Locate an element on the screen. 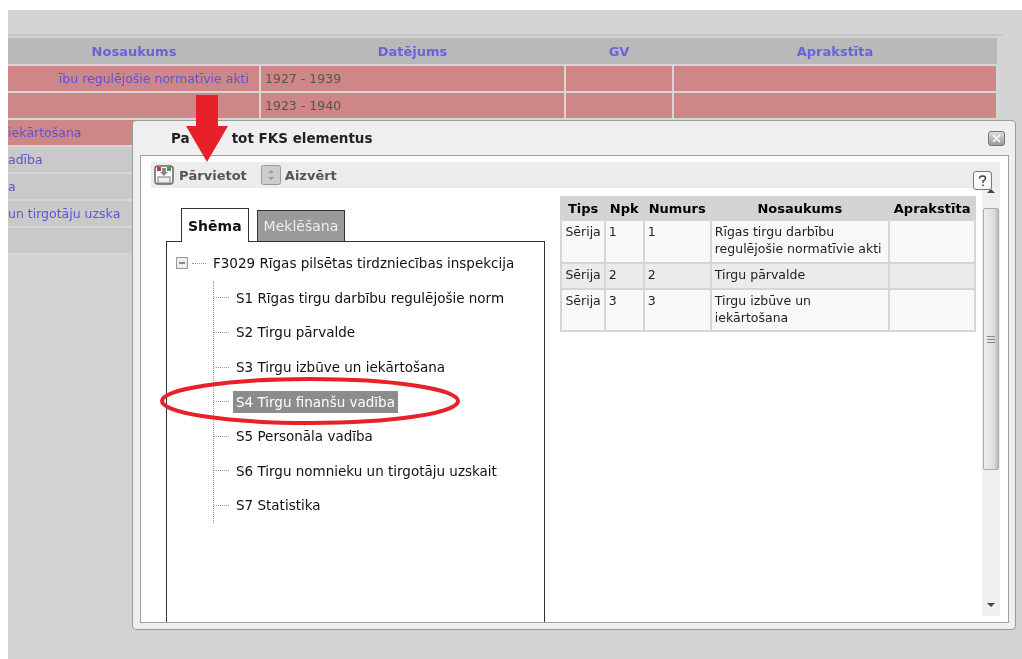 Image resolution: width=1022 pixels, height=659 pixels. tree-item: S3 Tirgu izbūve un iekārtošana is located at coordinates (341, 367).